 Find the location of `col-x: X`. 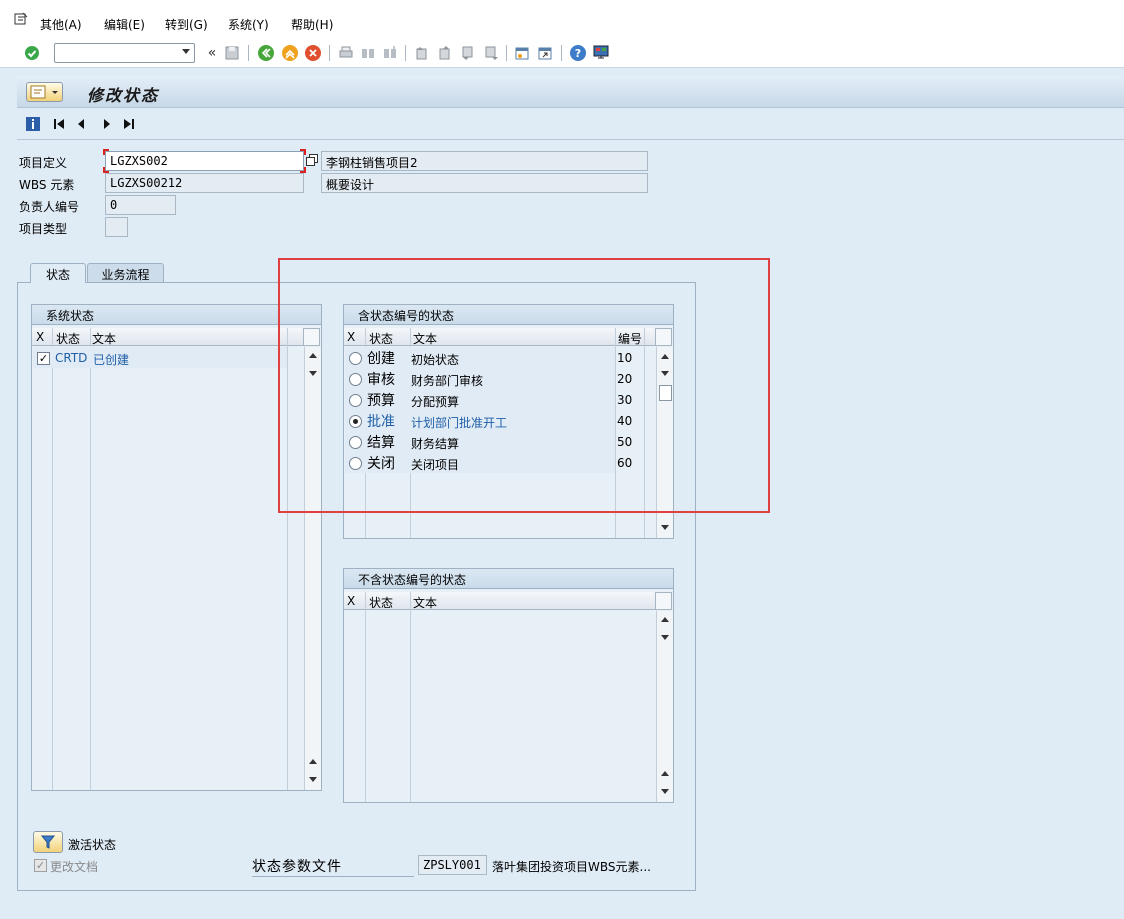

col-x: X is located at coordinates (40, 337).